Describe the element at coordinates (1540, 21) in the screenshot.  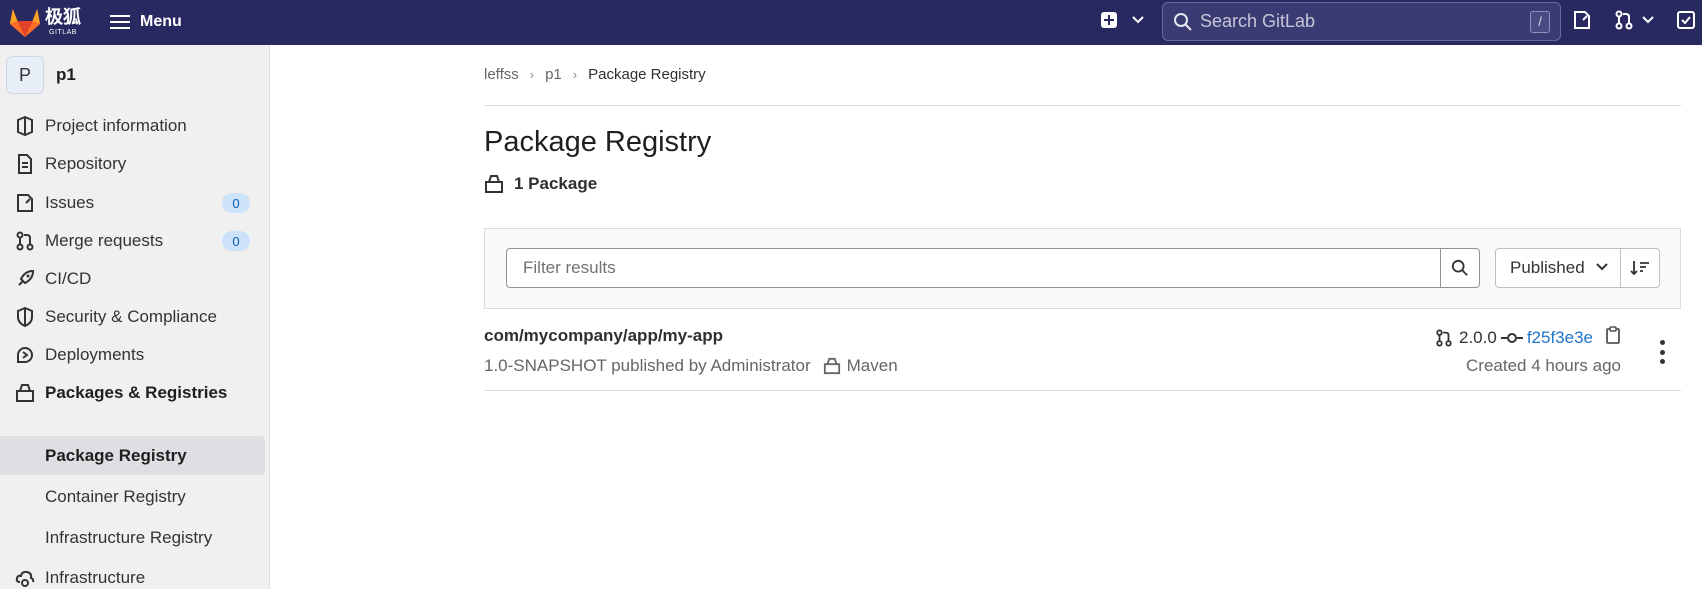
I see `search-shortcut-badge: /` at that location.